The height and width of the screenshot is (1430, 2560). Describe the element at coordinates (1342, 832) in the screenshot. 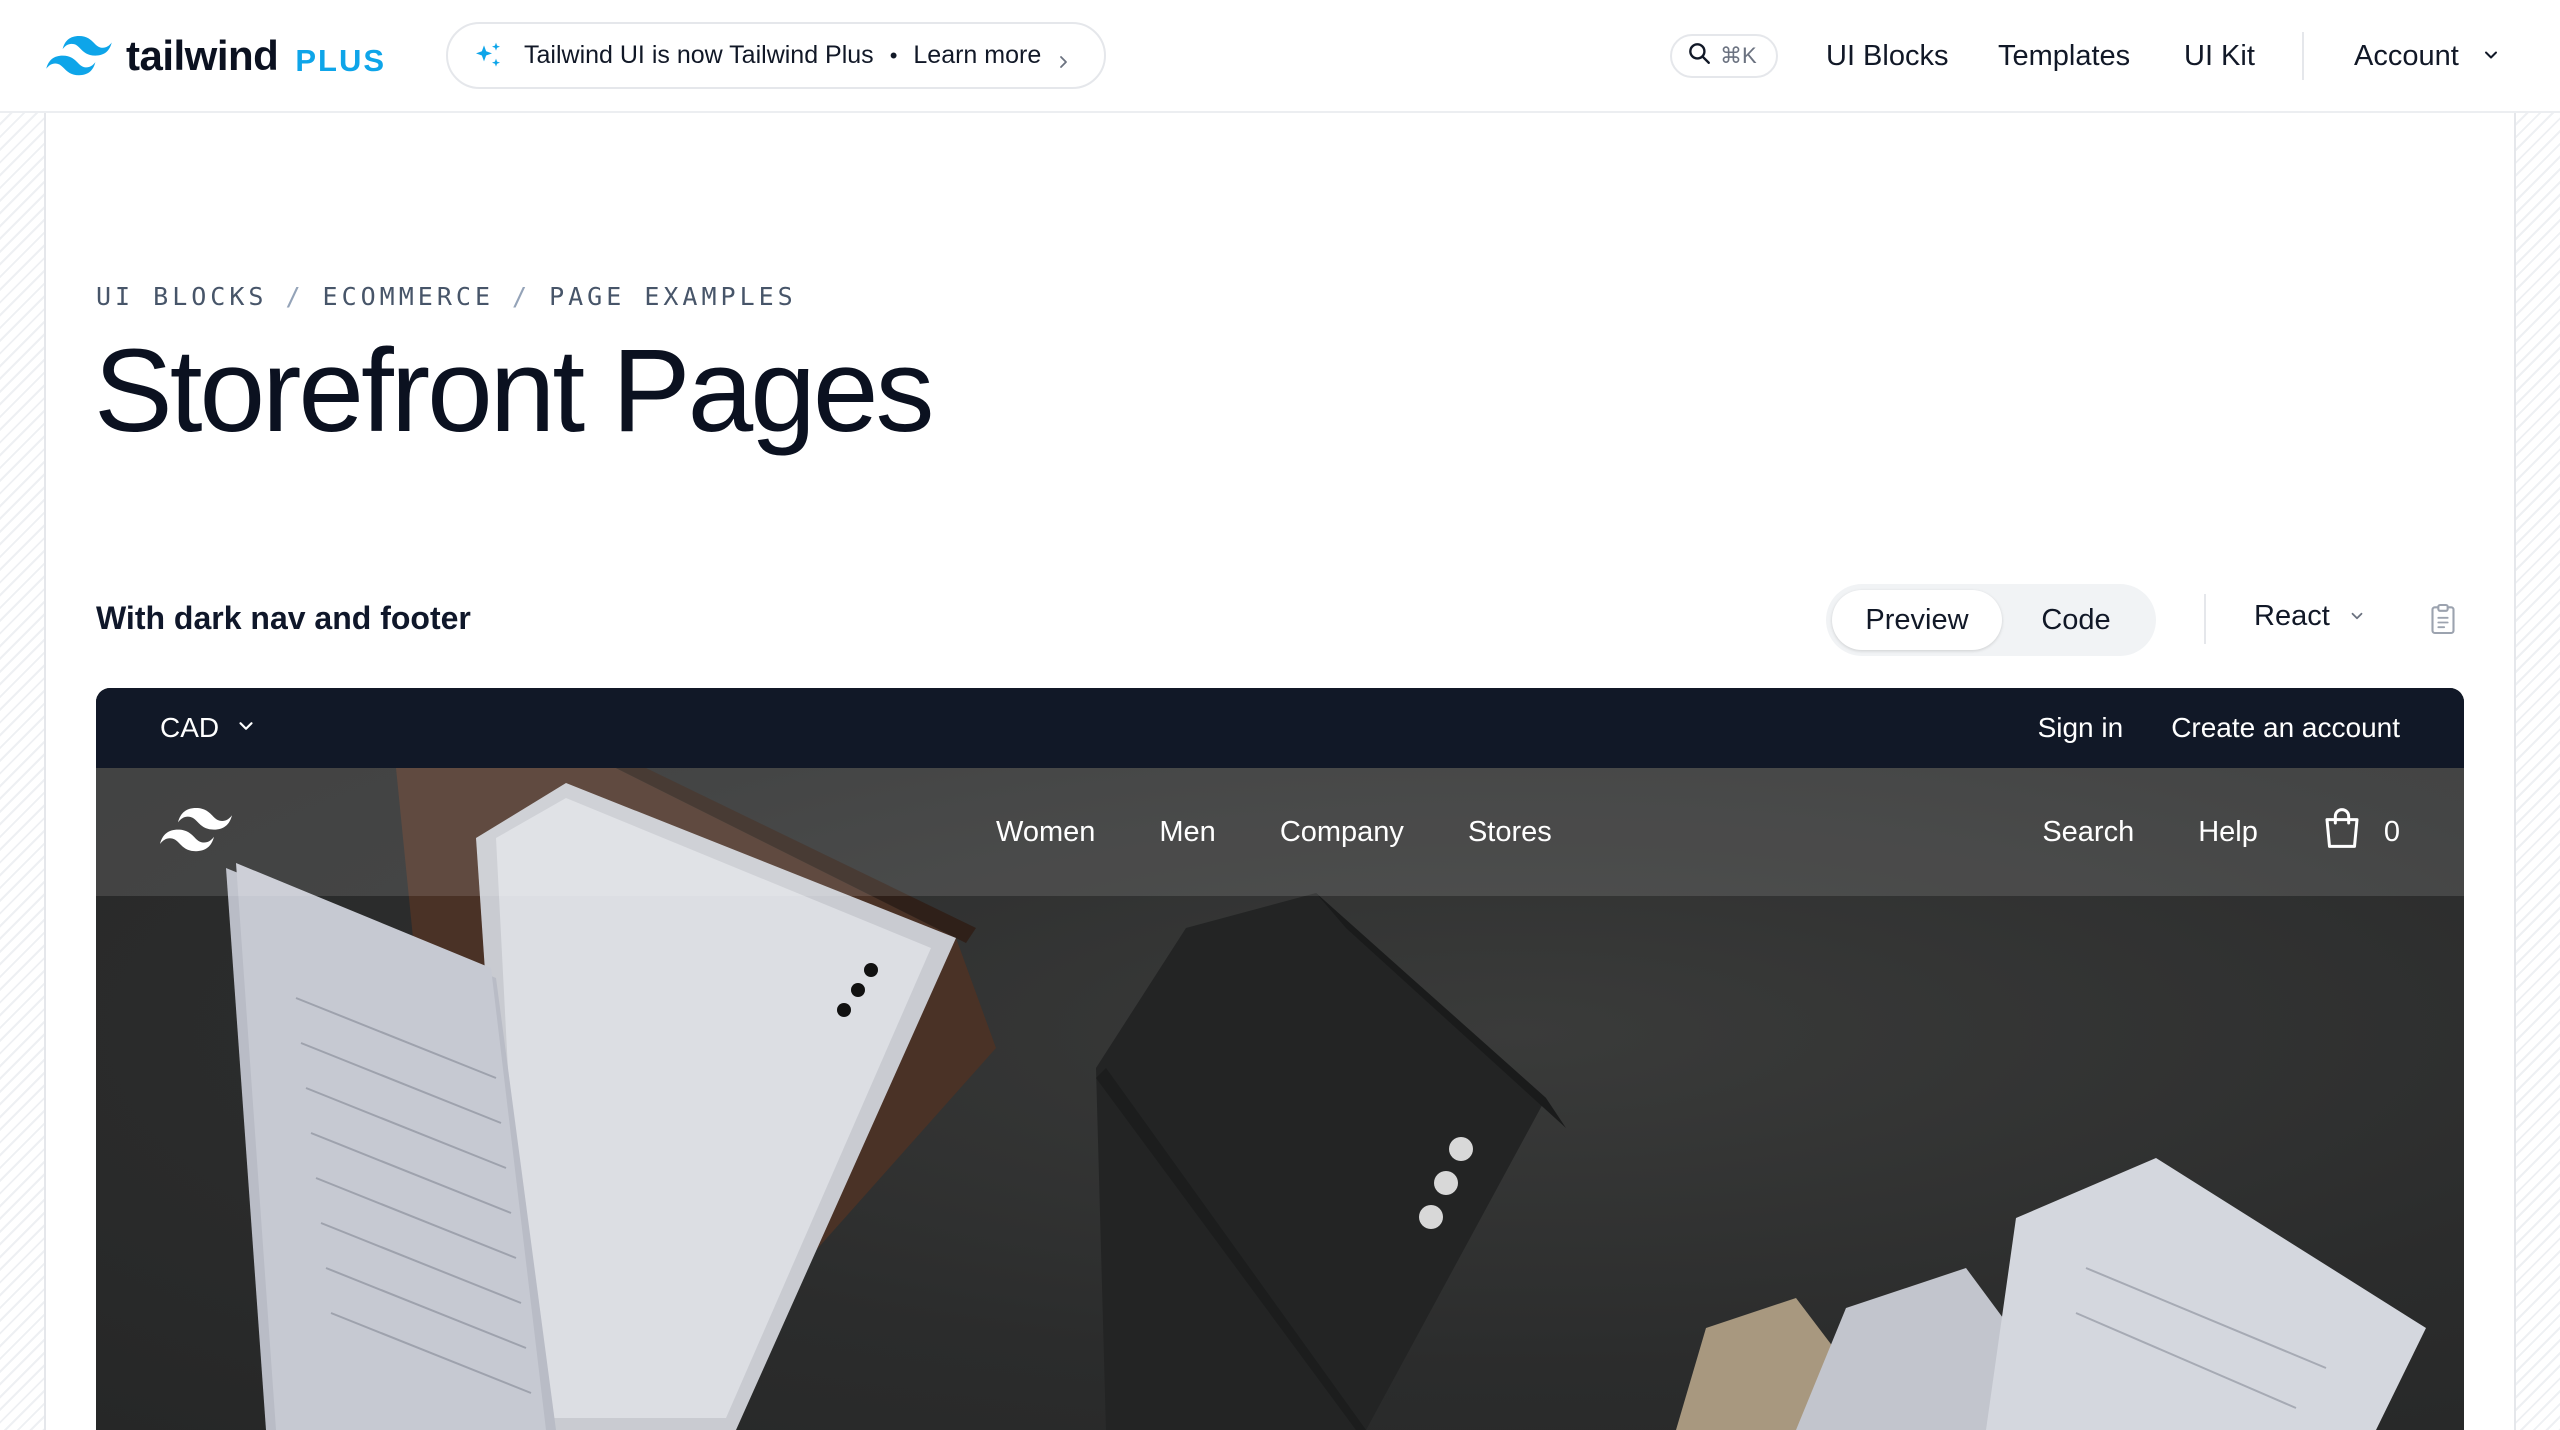

I see `nav-company: Company` at that location.